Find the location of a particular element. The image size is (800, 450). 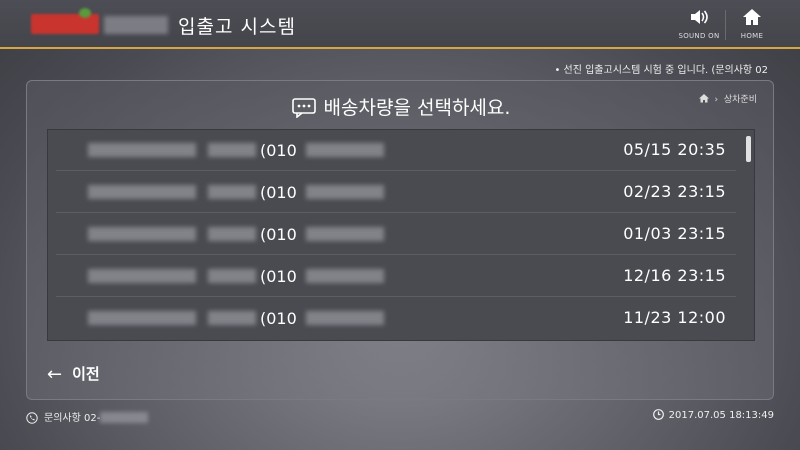

sound-label: SOUND ON is located at coordinates (699, 36).